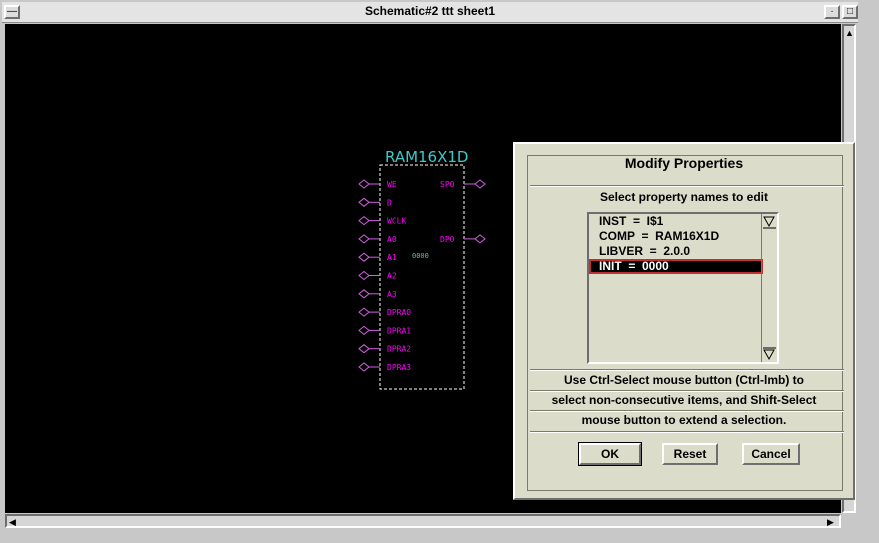 The height and width of the screenshot is (543, 879). Describe the element at coordinates (447, 239) in the screenshot. I see `output-pin-label-1: DPO` at that location.